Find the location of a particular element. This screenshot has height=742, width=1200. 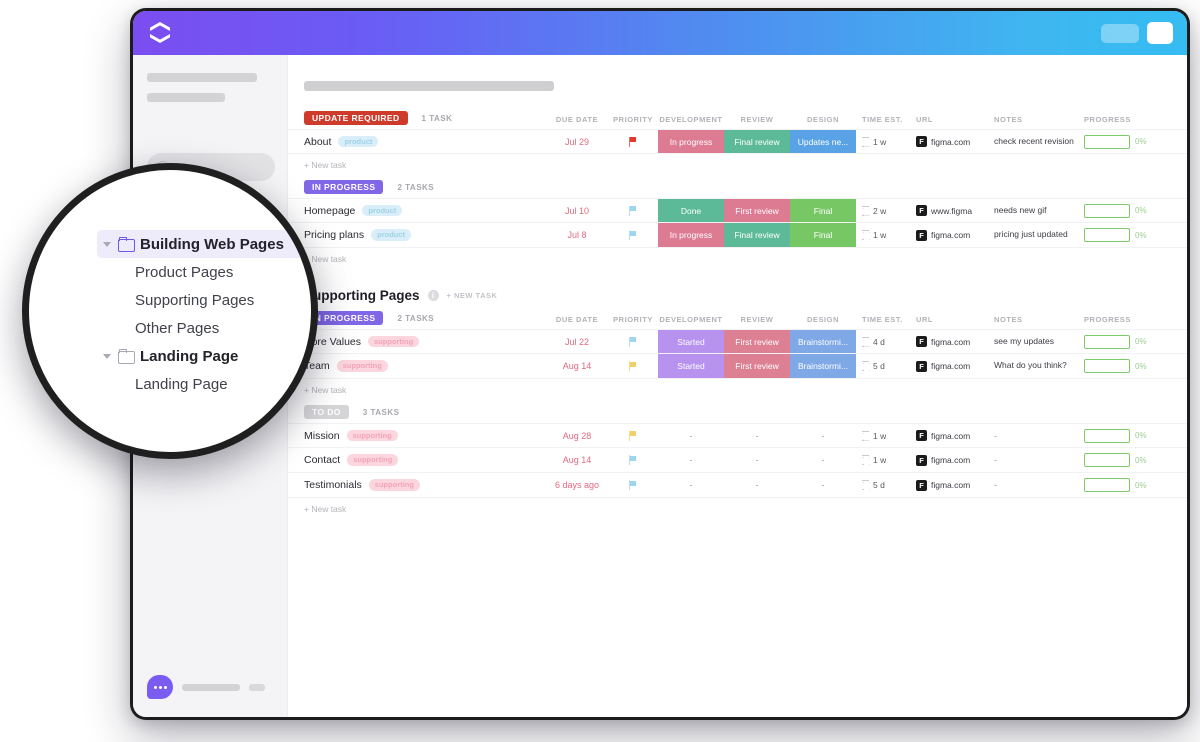

task-name-cell: Core Values supporting is located at coordinates (425, 341).